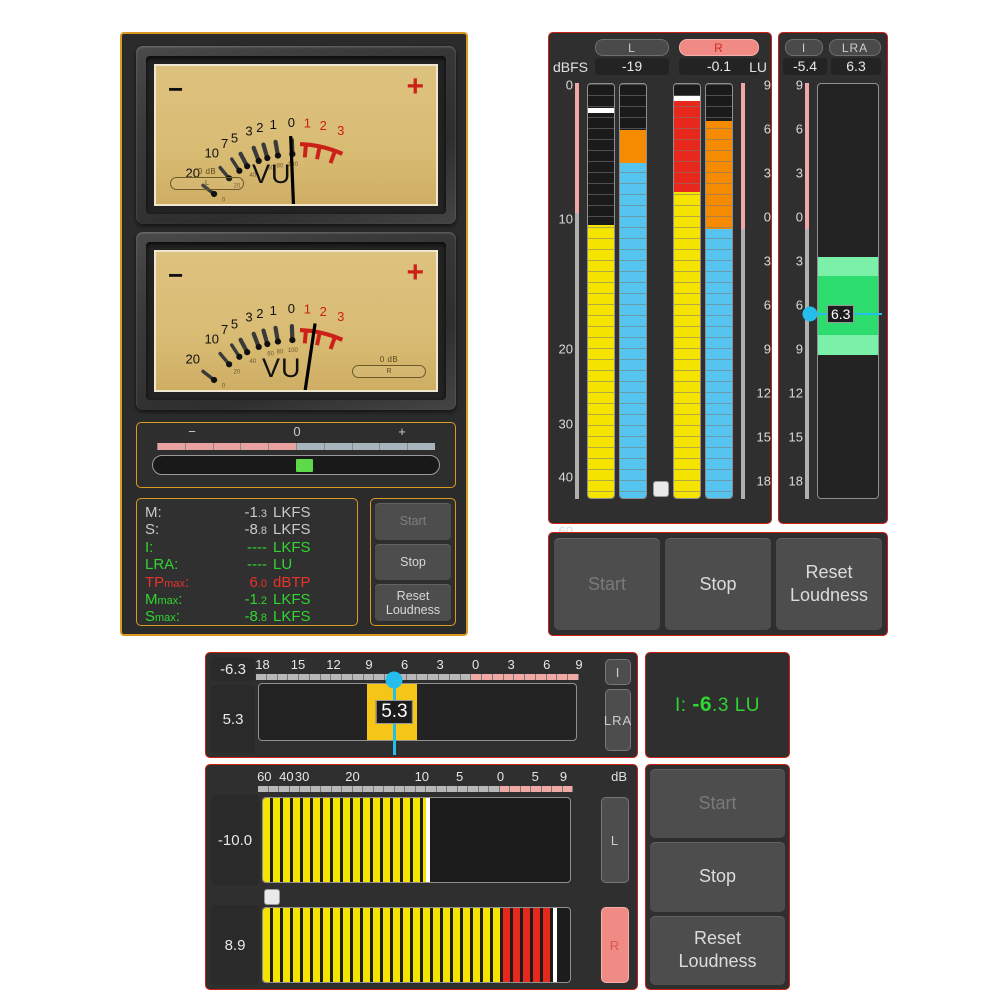  I want to click on gain-slider-thumb, so click(304, 465).